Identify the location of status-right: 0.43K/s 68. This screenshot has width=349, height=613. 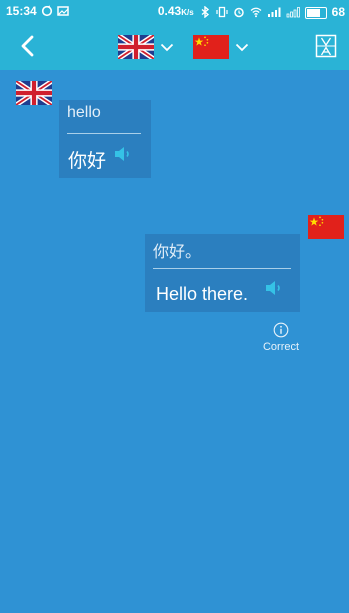
(251, 12).